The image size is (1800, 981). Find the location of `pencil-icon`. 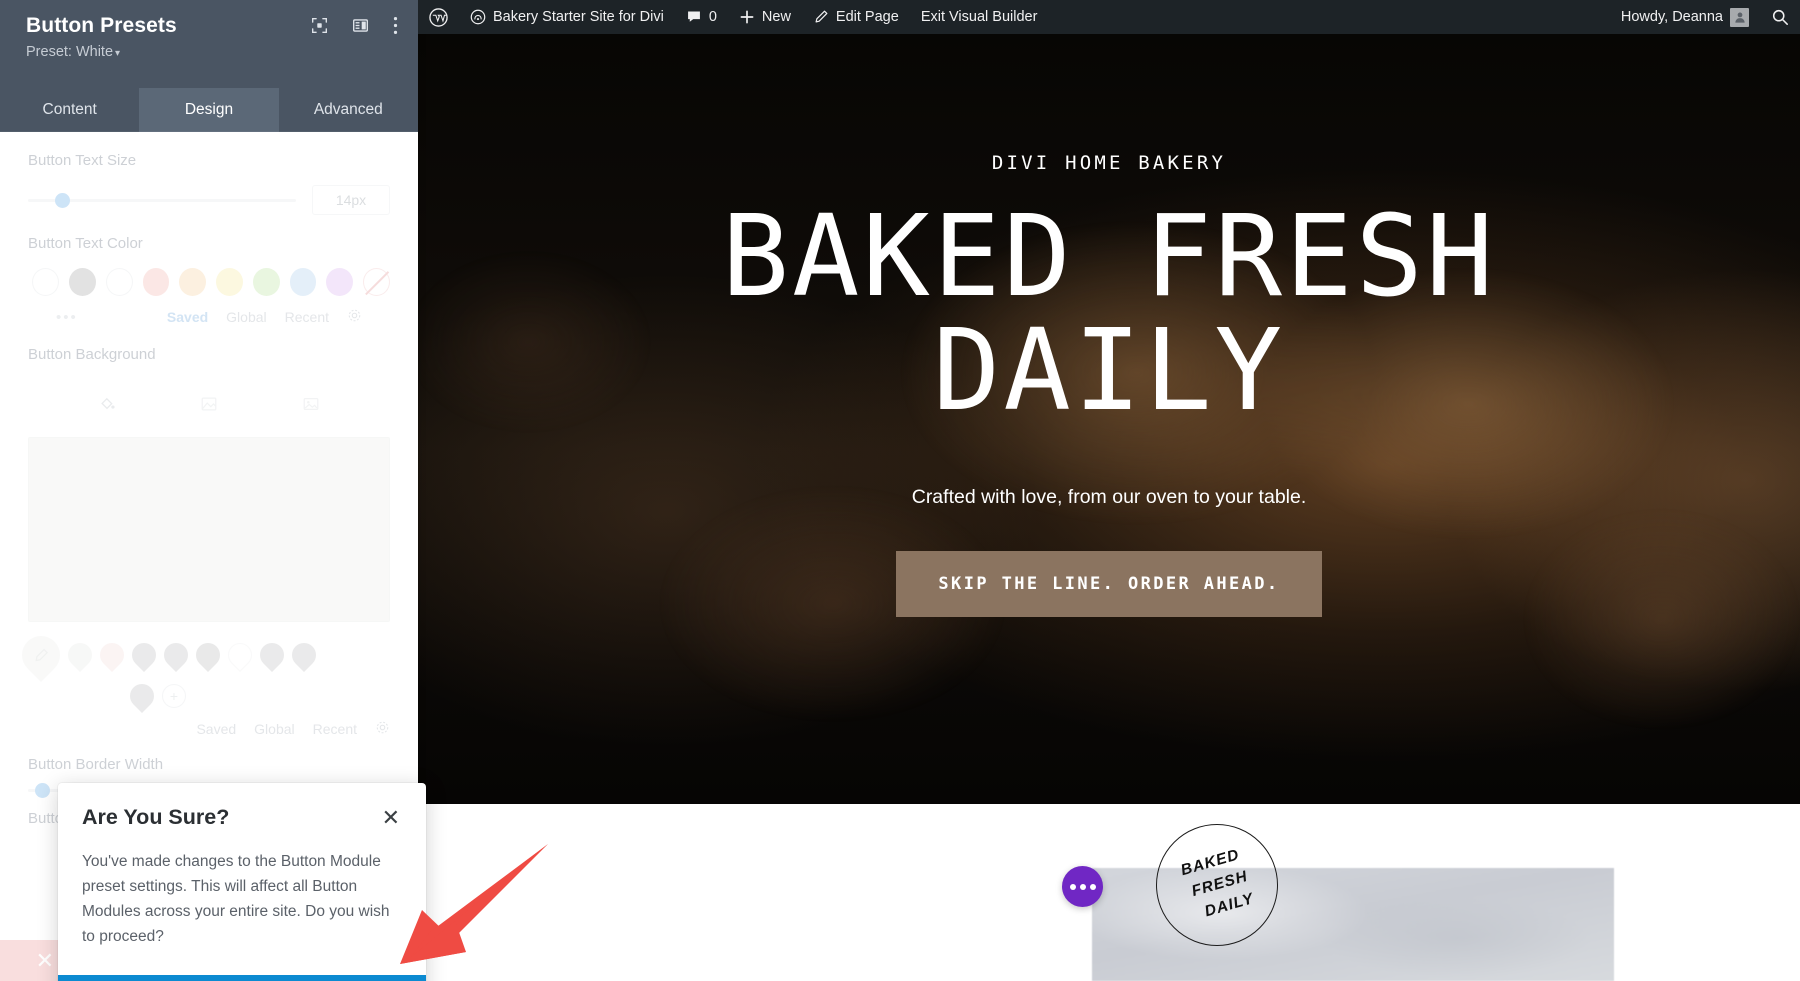

pencil-icon is located at coordinates (821, 17).